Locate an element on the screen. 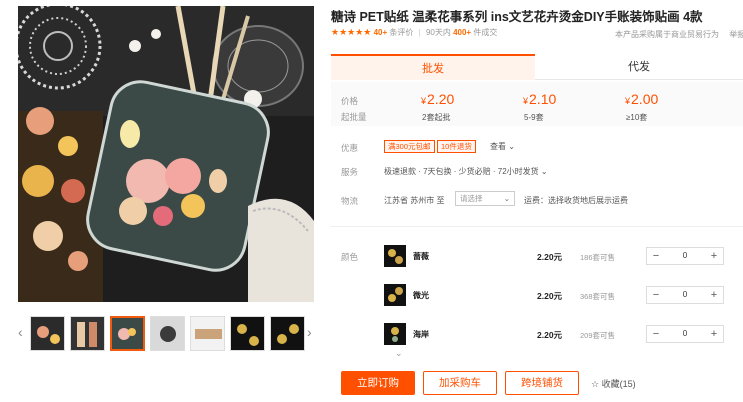 This screenshot has width=743, height=402. tab-dropship: 代发 is located at coordinates (639, 67).